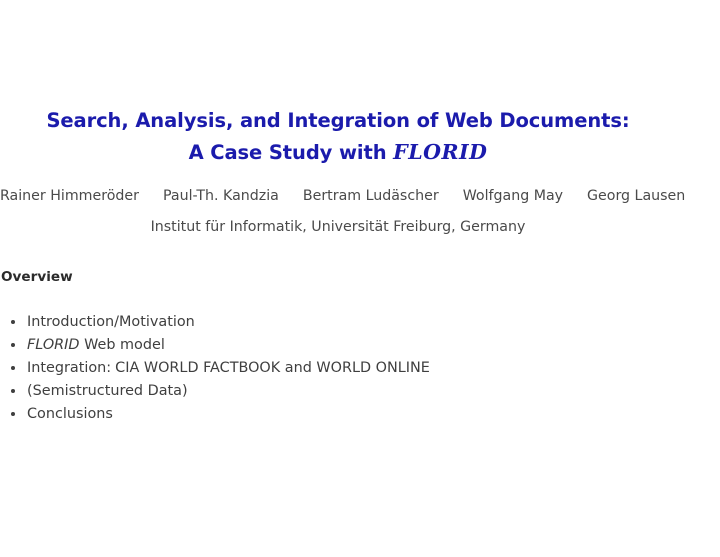 The width and height of the screenshot is (720, 557). Describe the element at coordinates (350, 393) in the screenshot. I see `list-item: (Semistructured Data)` at that location.